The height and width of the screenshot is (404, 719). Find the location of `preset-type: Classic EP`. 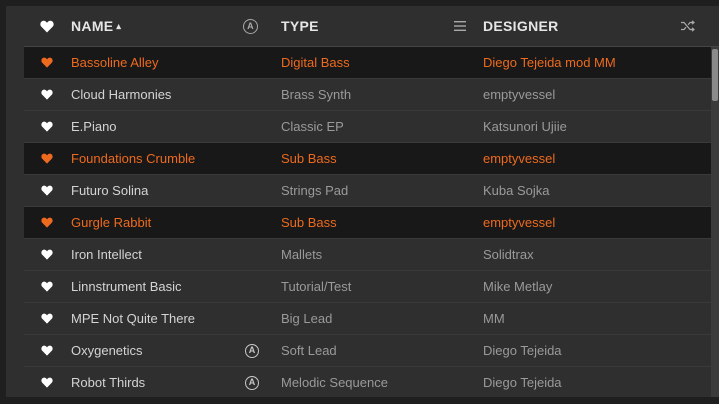

preset-type: Classic EP is located at coordinates (312, 126).